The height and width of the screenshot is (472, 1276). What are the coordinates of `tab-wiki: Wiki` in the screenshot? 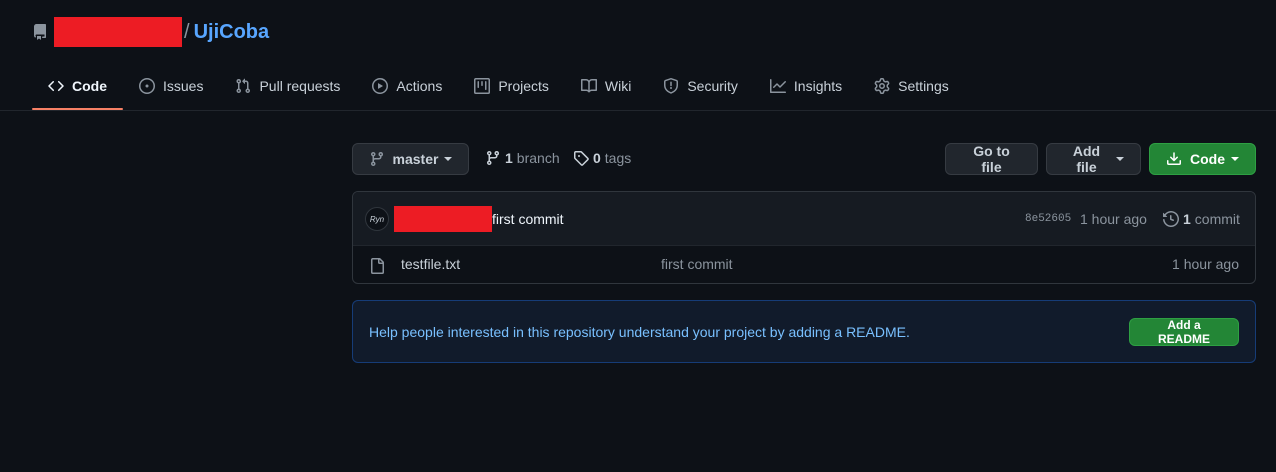 It's located at (606, 86).